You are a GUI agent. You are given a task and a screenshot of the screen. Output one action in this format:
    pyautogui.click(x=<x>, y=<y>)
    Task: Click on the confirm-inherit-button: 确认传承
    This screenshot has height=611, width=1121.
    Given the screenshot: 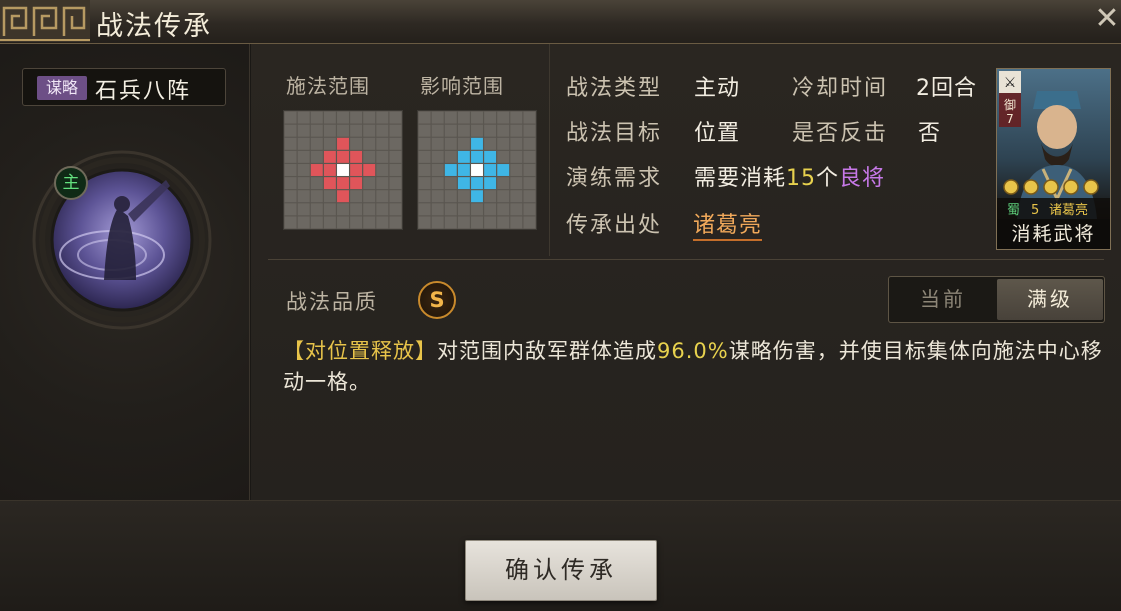 What is the action you would take?
    pyautogui.click(x=561, y=570)
    